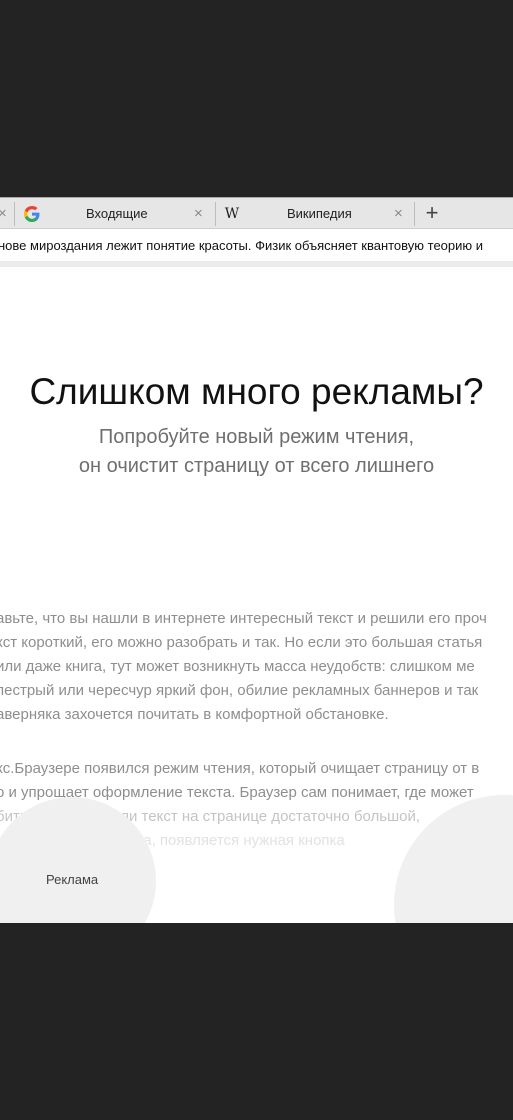 This screenshot has width=513, height=1120. I want to click on tab-wikipedia: W Википедия ×, so click(315, 213).